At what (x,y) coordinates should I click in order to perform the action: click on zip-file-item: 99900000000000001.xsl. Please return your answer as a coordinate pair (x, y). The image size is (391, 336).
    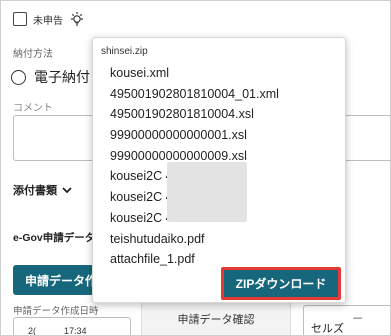
    Looking at the image, I should click on (178, 135).